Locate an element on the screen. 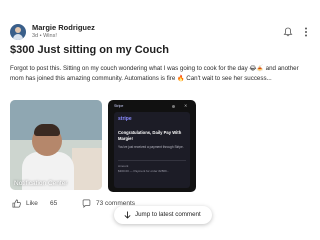 The height and width of the screenshot is (240, 320). post-body-line2-end: Can't wait to see her is located at coordinates (214, 78).